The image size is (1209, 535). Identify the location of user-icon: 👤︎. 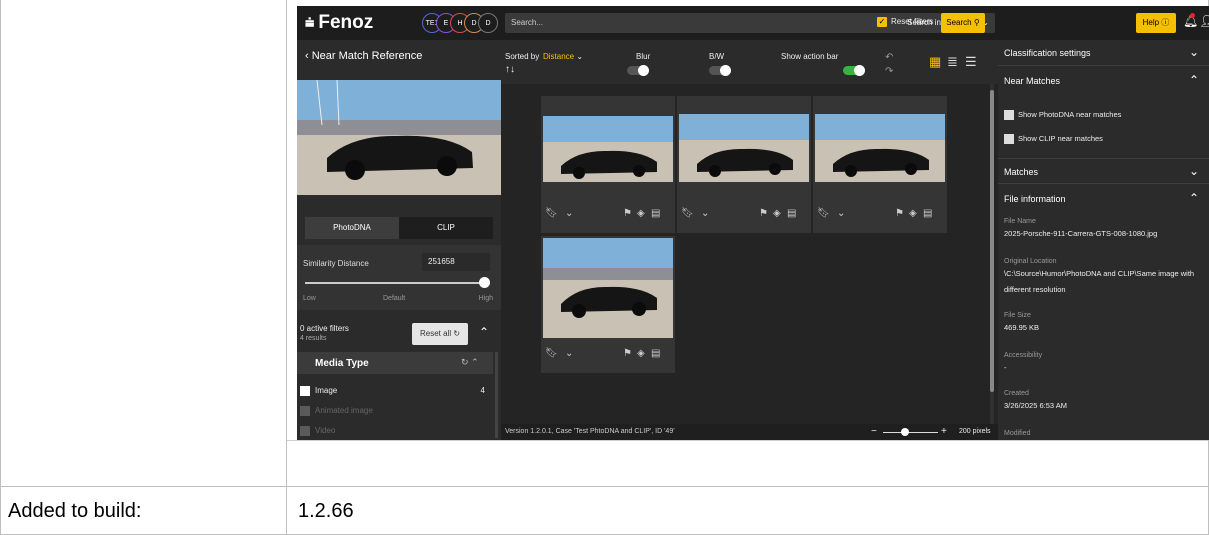
(1204, 21).